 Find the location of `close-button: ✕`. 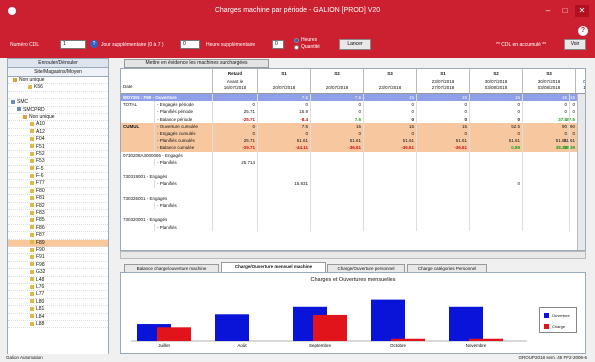

close-button: ✕ is located at coordinates (582, 11).